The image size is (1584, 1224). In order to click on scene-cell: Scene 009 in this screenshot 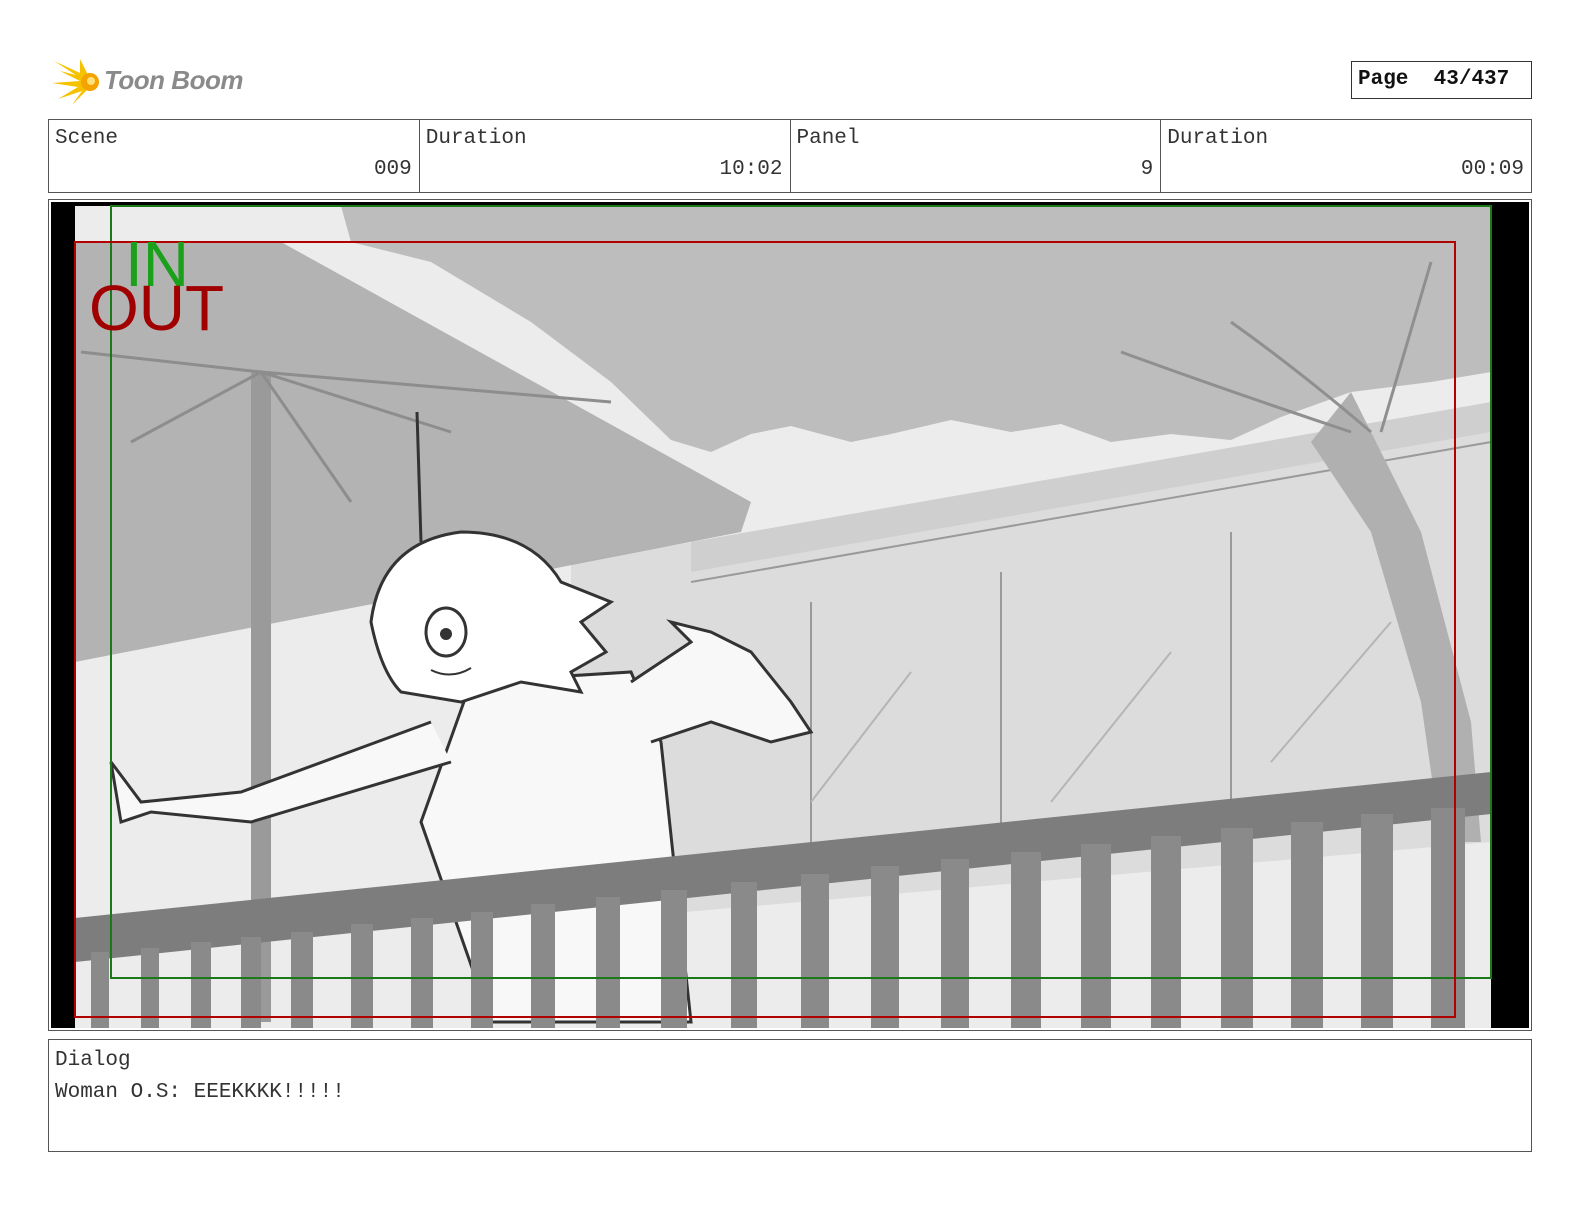, I will do `click(234, 156)`.